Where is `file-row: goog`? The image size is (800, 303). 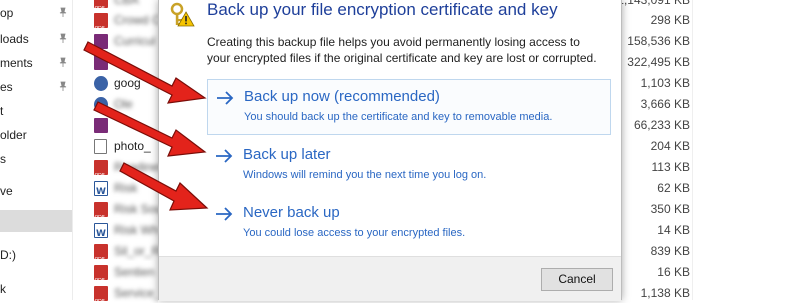 file-row: goog is located at coordinates (125, 83).